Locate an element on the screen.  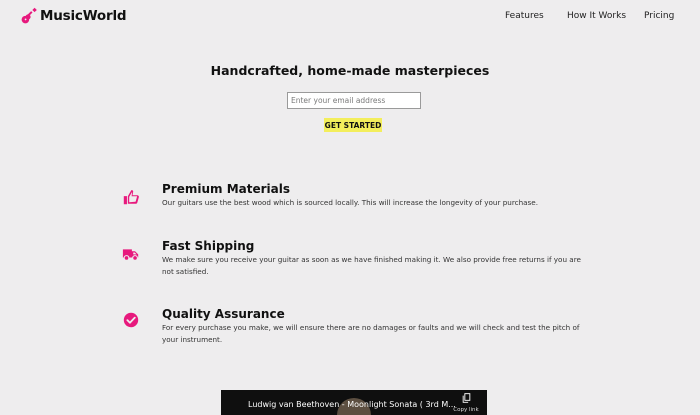
email-input is located at coordinates (354, 100).